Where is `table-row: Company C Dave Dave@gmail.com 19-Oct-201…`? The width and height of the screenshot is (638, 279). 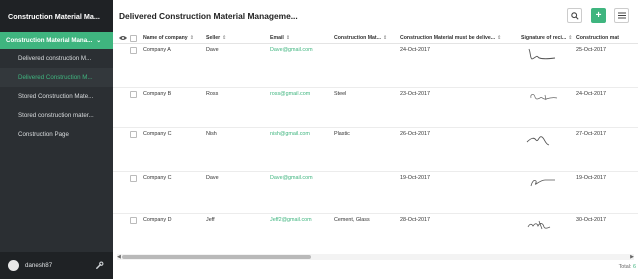
table-row: Company C Dave Dave@gmail.com 19-Oct-201… is located at coordinates (375, 193).